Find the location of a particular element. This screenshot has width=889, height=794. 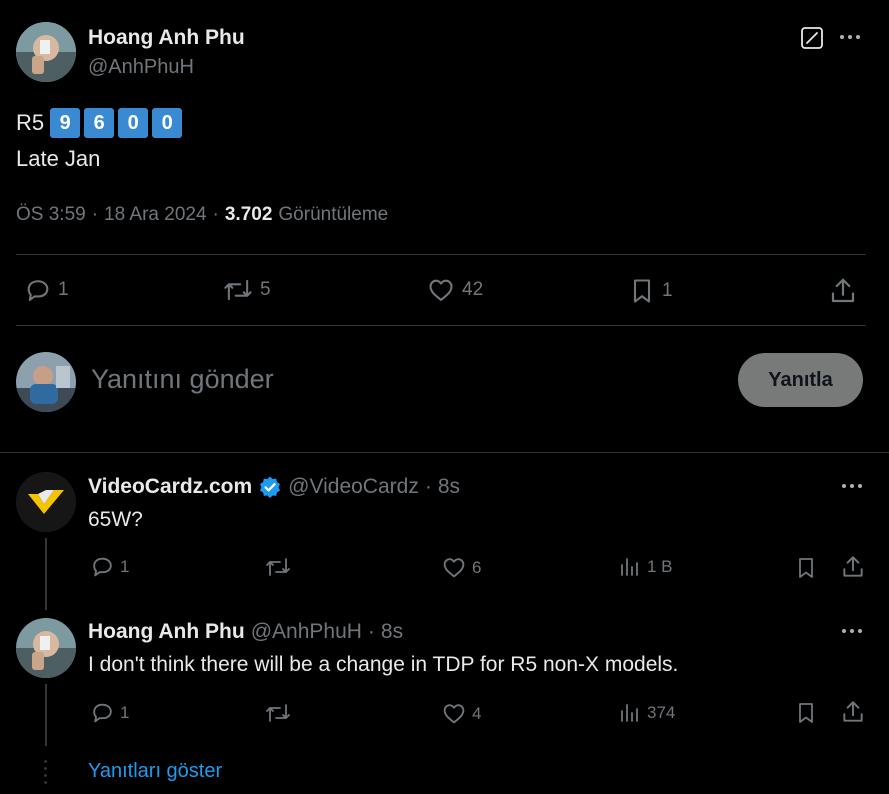

like-count: 4 is located at coordinates (477, 713).